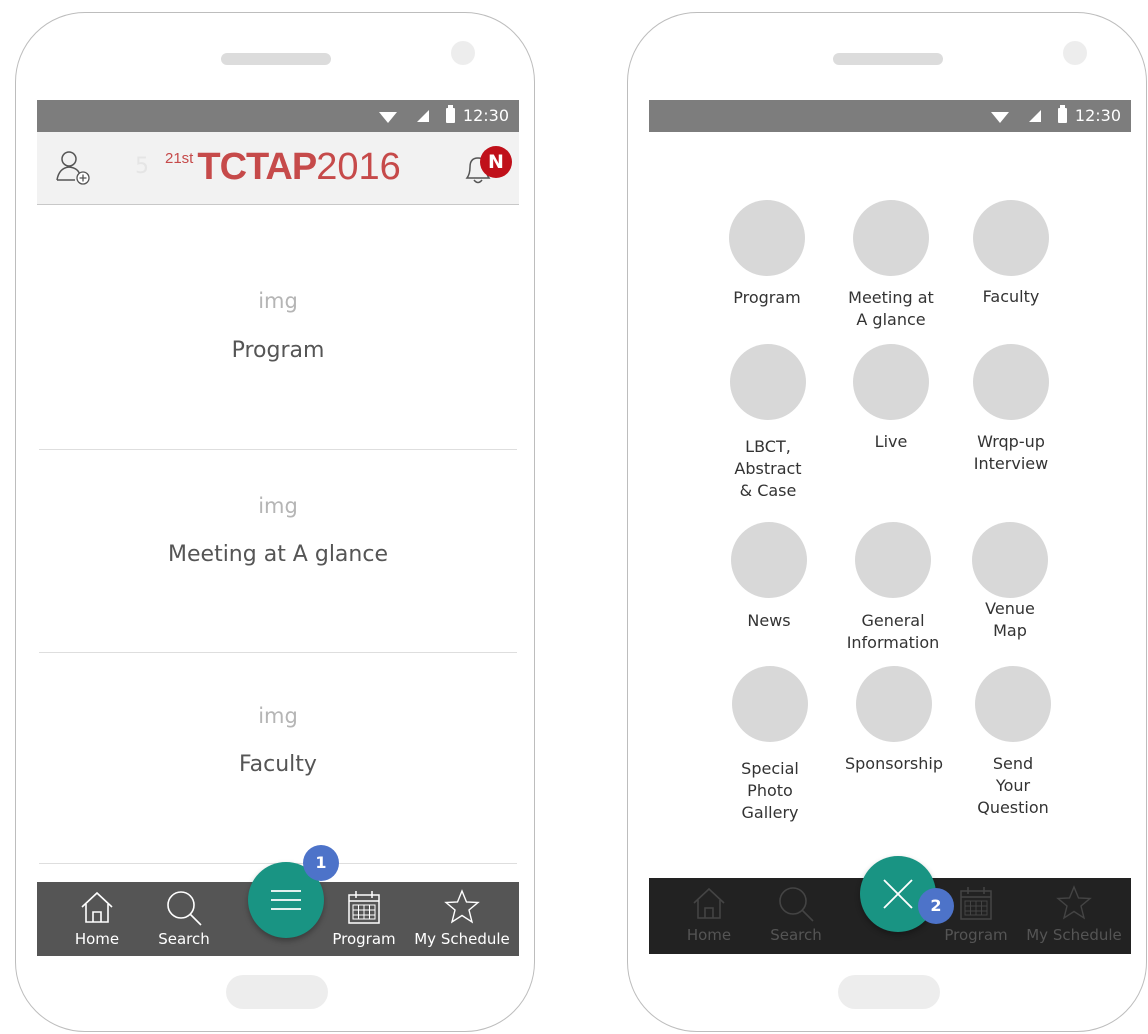 The height and width of the screenshot is (1034, 1148). Describe the element at coordinates (142, 166) in the screenshot. I see `logo-faint-mark: 5` at that location.